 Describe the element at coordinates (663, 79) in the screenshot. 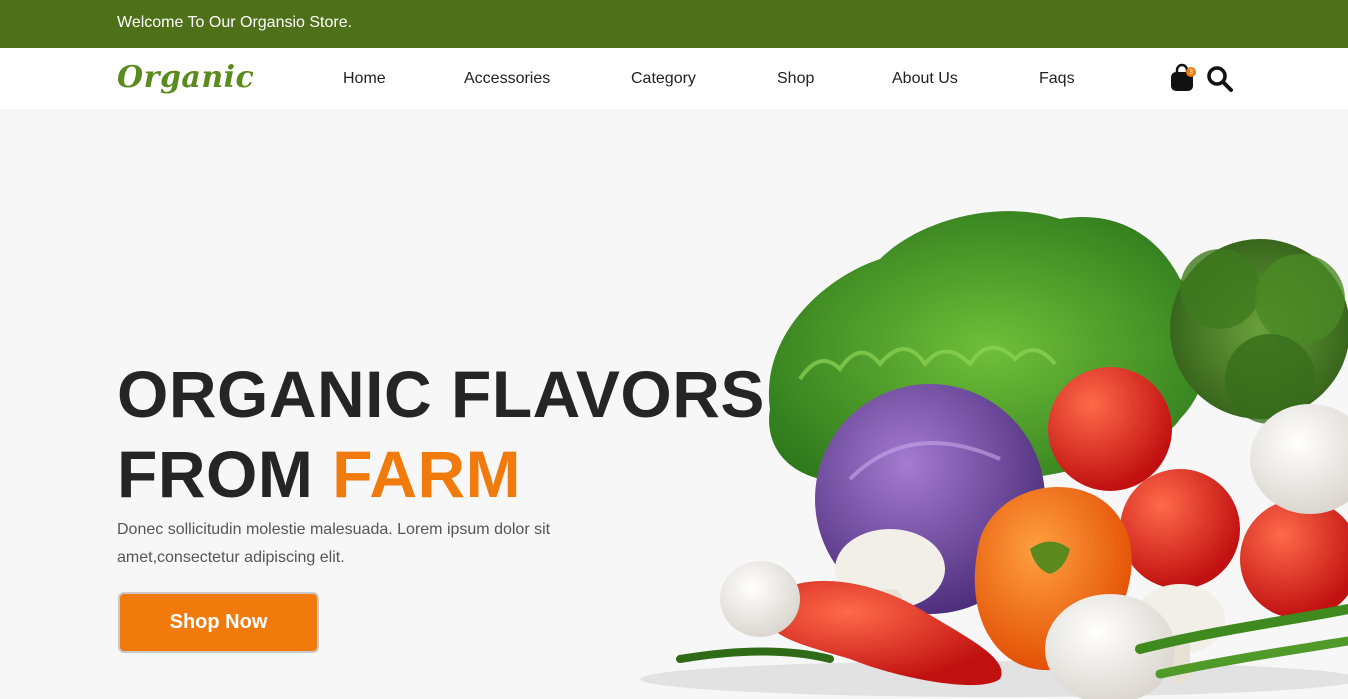

I see `nav-item-category: Category` at that location.